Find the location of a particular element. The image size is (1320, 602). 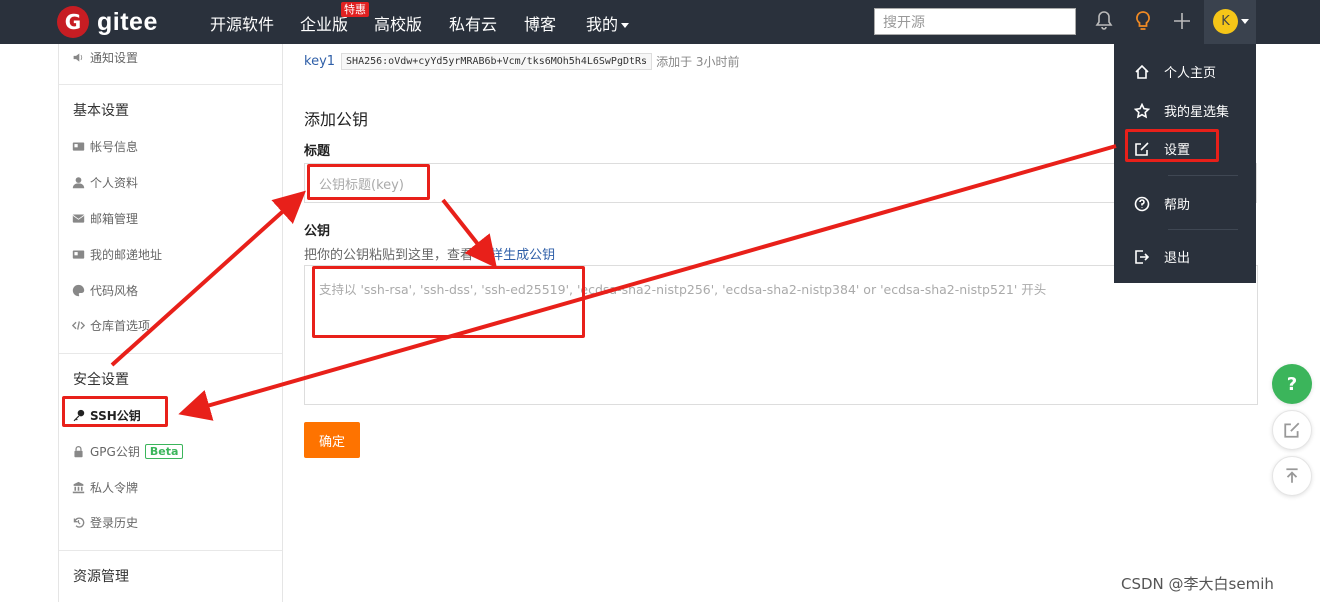

menu-item-label: 退出 is located at coordinates (1177, 258).